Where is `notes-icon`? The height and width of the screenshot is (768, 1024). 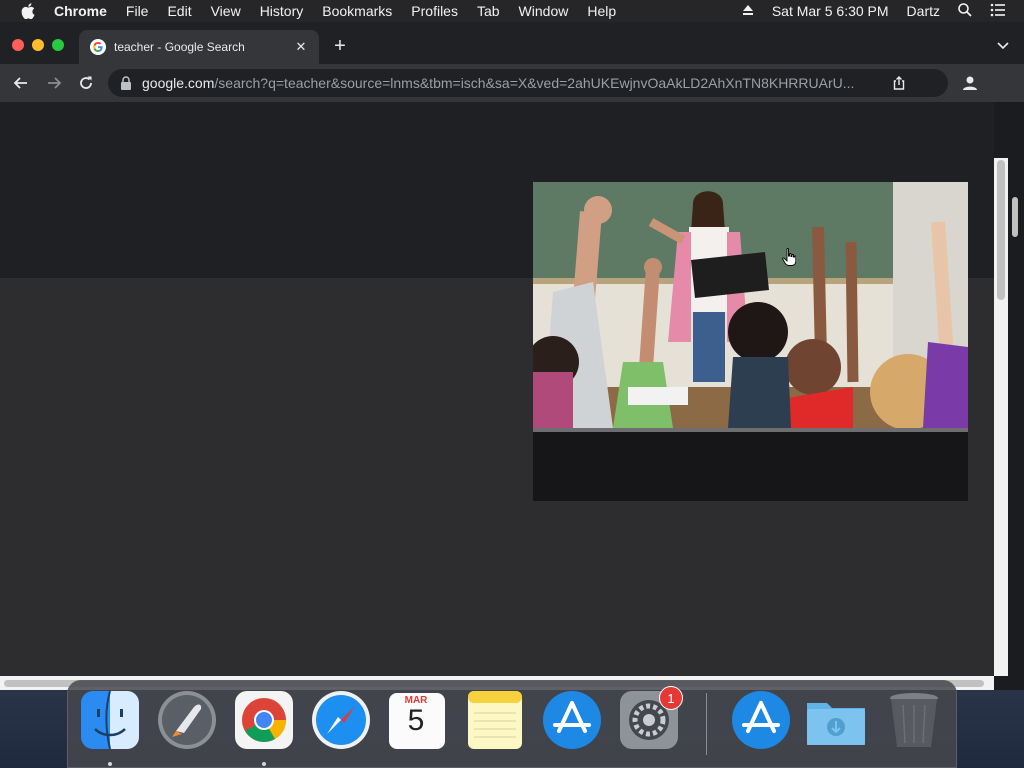
notes-icon is located at coordinates (495, 720).